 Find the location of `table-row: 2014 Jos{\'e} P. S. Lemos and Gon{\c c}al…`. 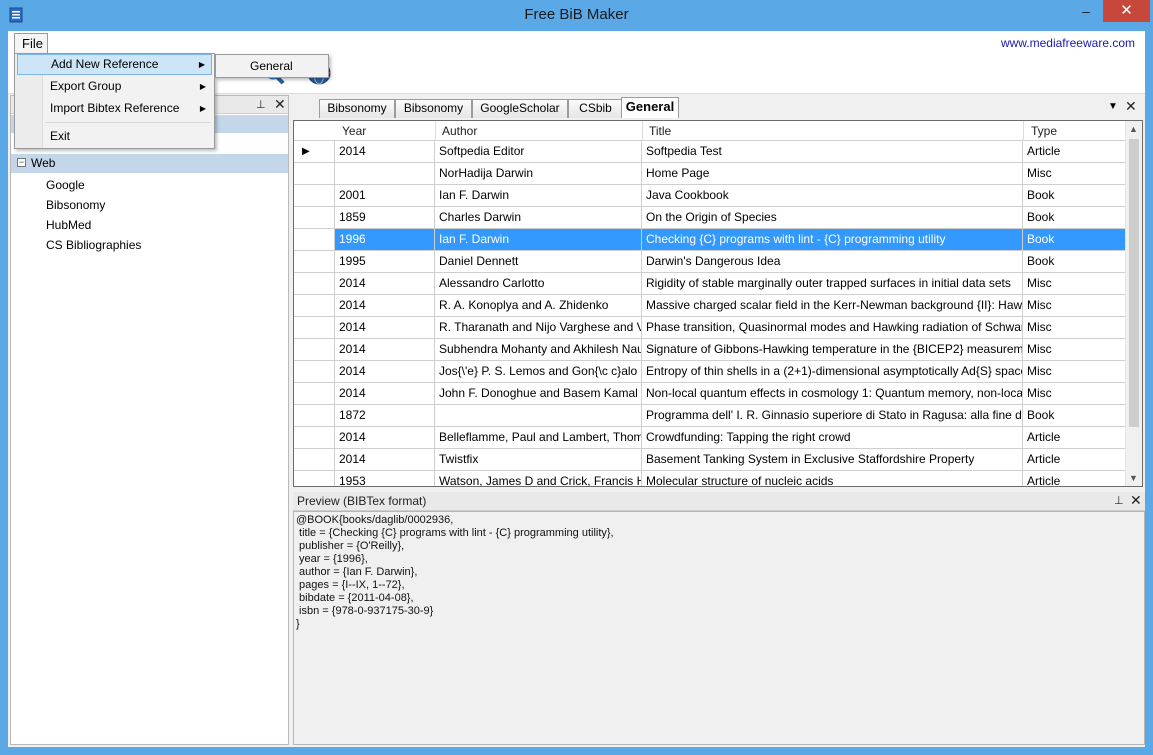

table-row: 2014 Jos{\'e} P. S. Lemos and Gon{\c c}al… is located at coordinates (710, 372).